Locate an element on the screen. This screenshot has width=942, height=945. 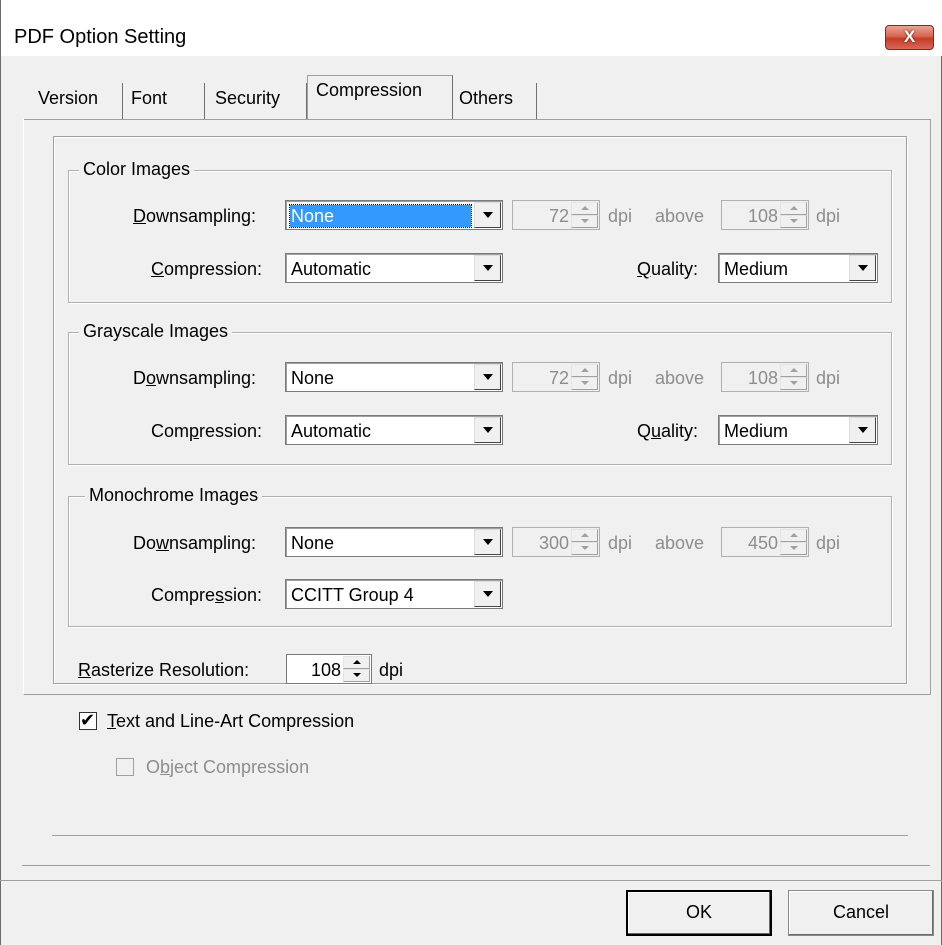
panel-bottom-edge is located at coordinates (480, 835).